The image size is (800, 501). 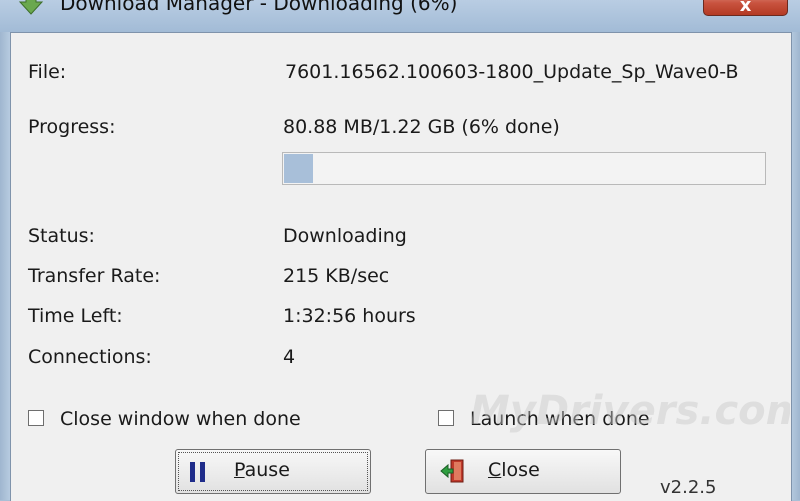 What do you see at coordinates (745, 8) in the screenshot?
I see `window-close-button: x` at bounding box center [745, 8].